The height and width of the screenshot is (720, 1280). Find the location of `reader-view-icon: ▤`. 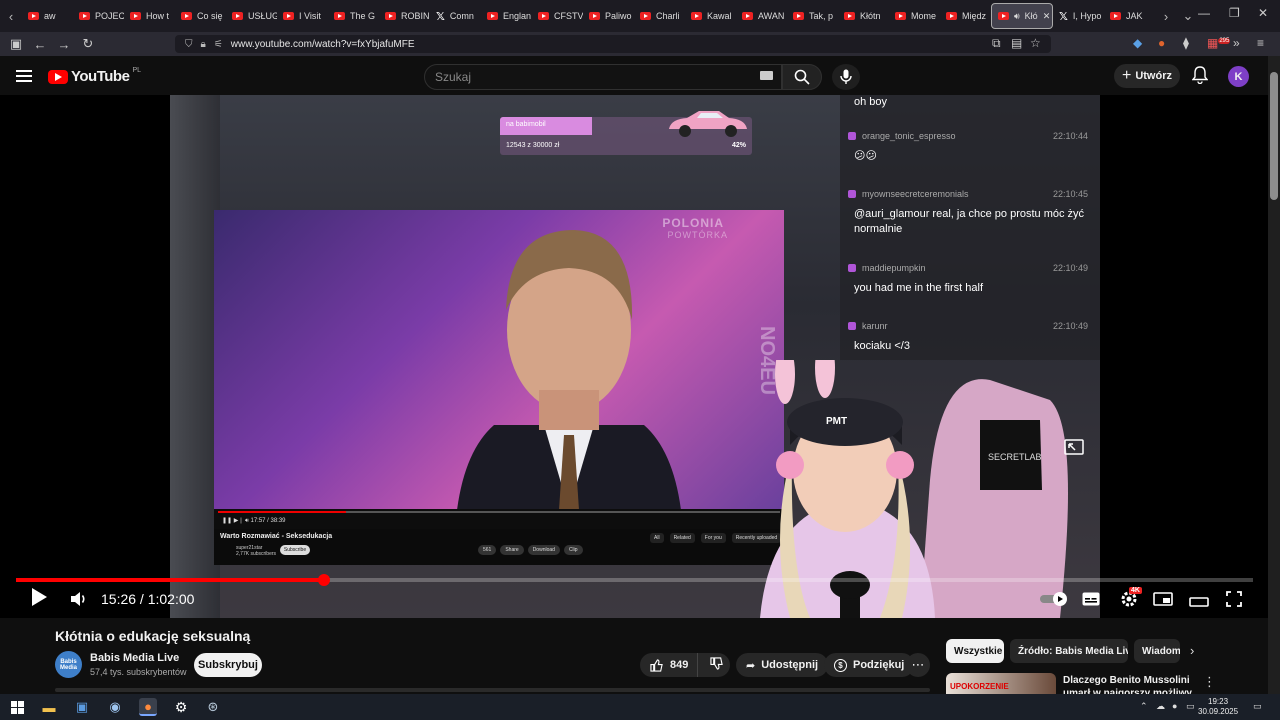

reader-view-icon: ▤ is located at coordinates (1016, 43).